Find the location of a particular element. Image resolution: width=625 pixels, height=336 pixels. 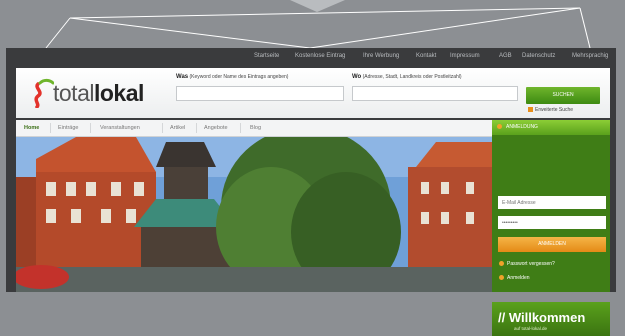

email-input is located at coordinates (552, 202).